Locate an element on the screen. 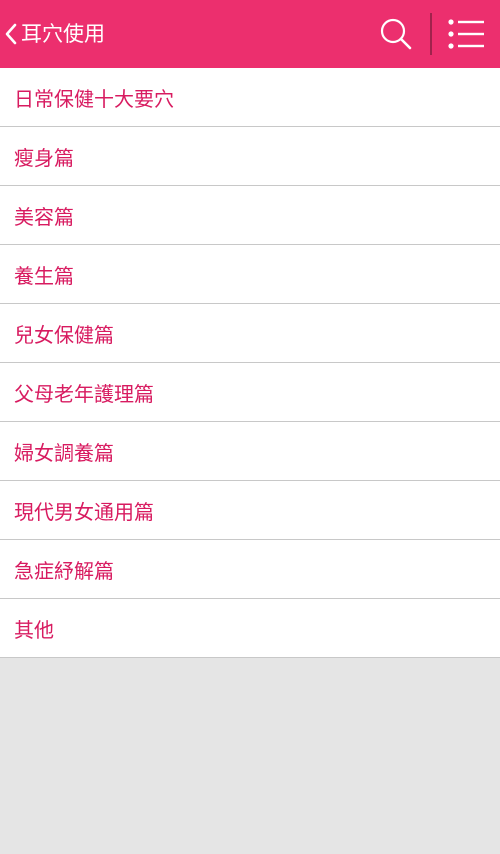 Image resolution: width=500 pixels, height=854 pixels. list-item-label: 美容篇 is located at coordinates (44, 216).